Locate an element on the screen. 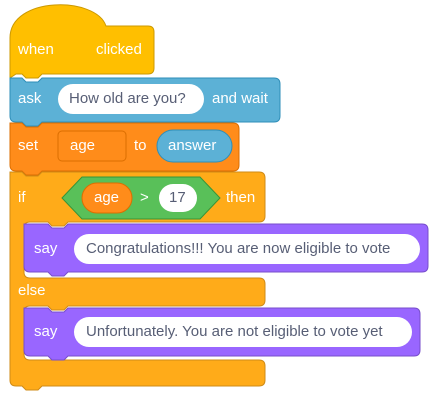 The width and height of the screenshot is (439, 405). variable-name: age is located at coordinates (83, 145).